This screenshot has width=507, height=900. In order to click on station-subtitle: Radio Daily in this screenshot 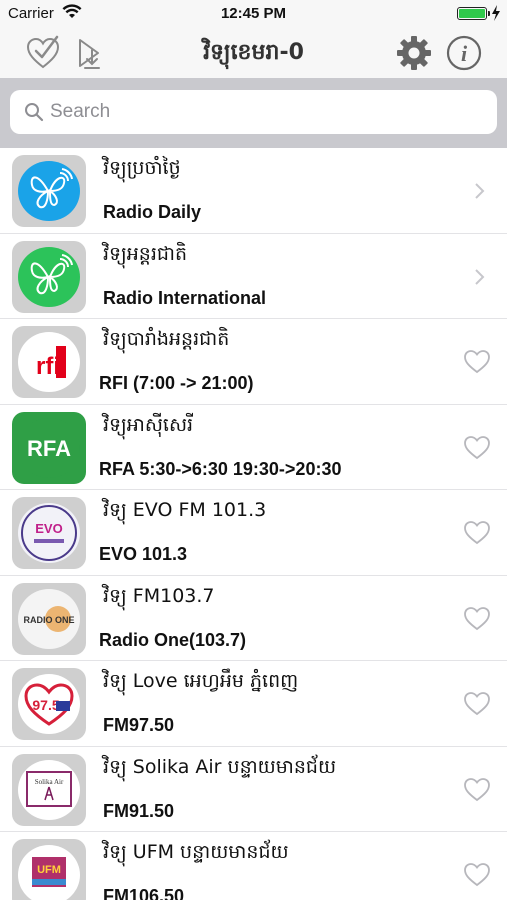, I will do `click(152, 212)`.